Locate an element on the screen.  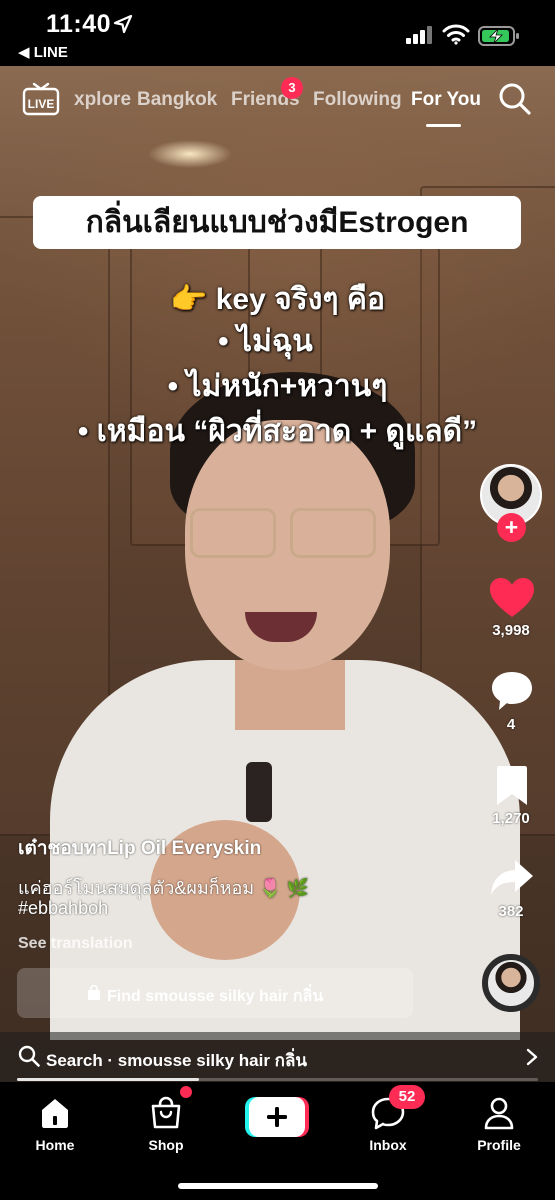
tab-shop: Shop is located at coordinates (166, 1123).